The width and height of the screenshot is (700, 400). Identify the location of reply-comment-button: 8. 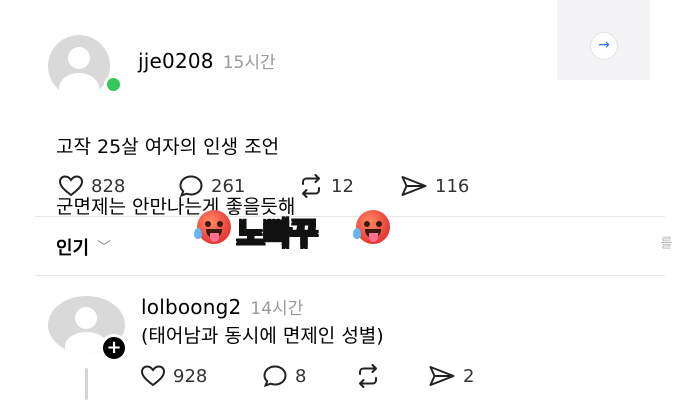
(284, 376).